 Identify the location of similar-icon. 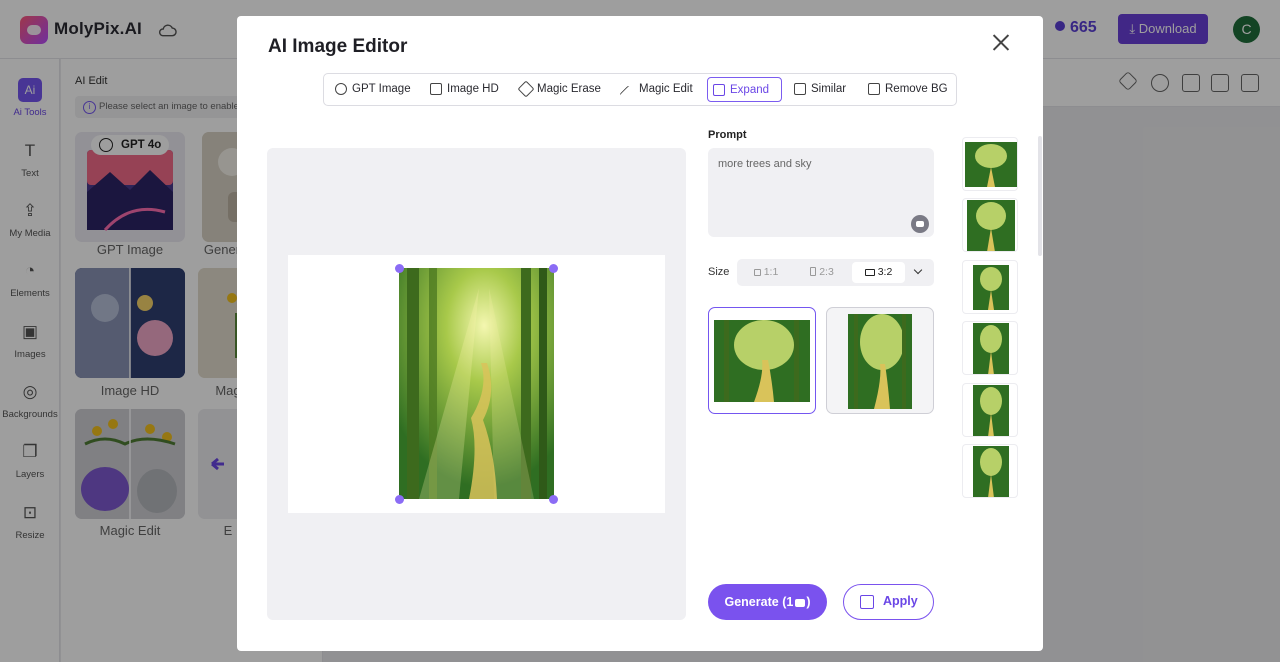
(800, 89).